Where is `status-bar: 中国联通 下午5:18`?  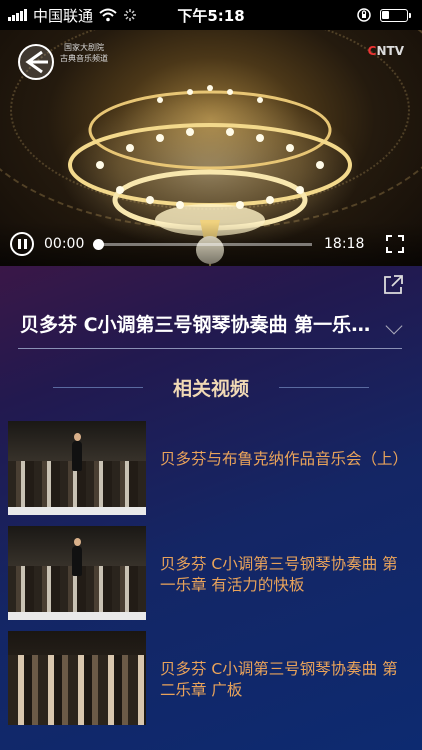
status-bar: 中国联通 下午5:18 is located at coordinates (211, 15).